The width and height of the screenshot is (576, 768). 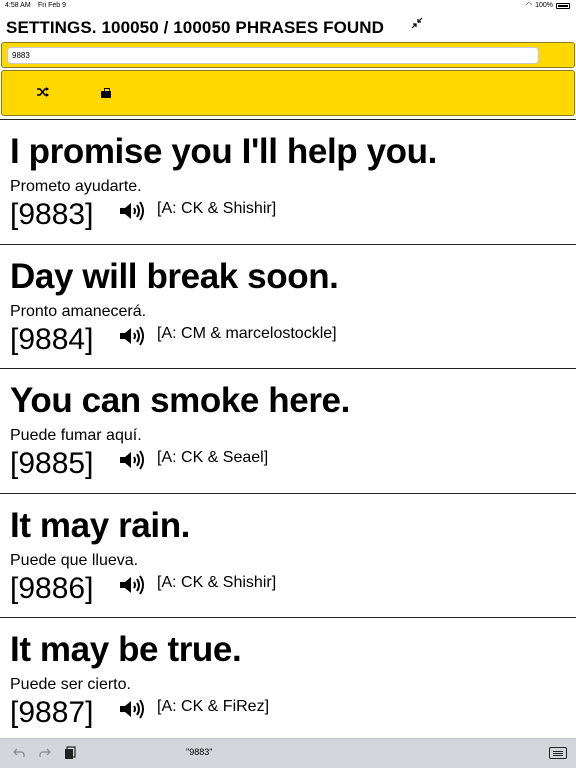 I want to click on phrase-spanish: Prometo ayudarte., so click(x=76, y=186).